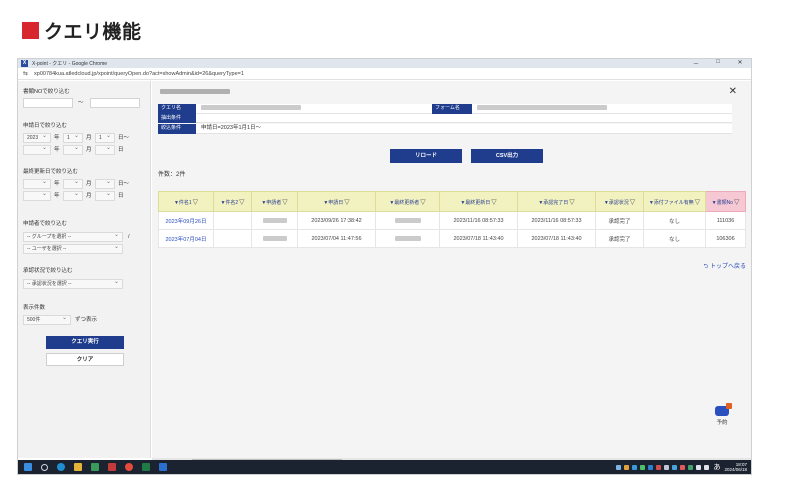 Image resolution: width=791 pixels, height=481 pixels. What do you see at coordinates (186, 201) in the screenshot?
I see `column-header-title1: ▼件名1▽` at bounding box center [186, 201].